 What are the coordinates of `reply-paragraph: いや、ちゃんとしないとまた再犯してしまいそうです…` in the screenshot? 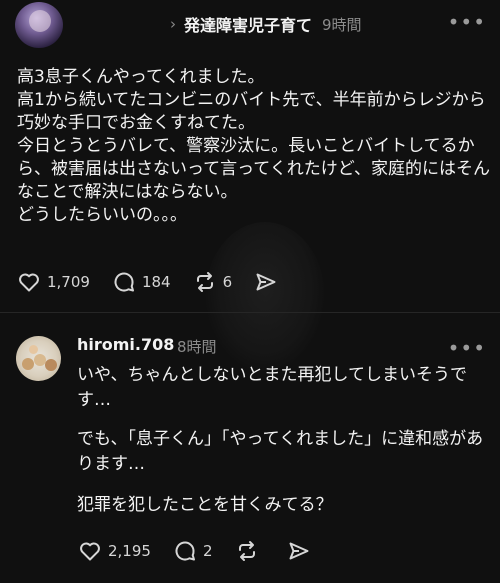 It's located at (272, 387).